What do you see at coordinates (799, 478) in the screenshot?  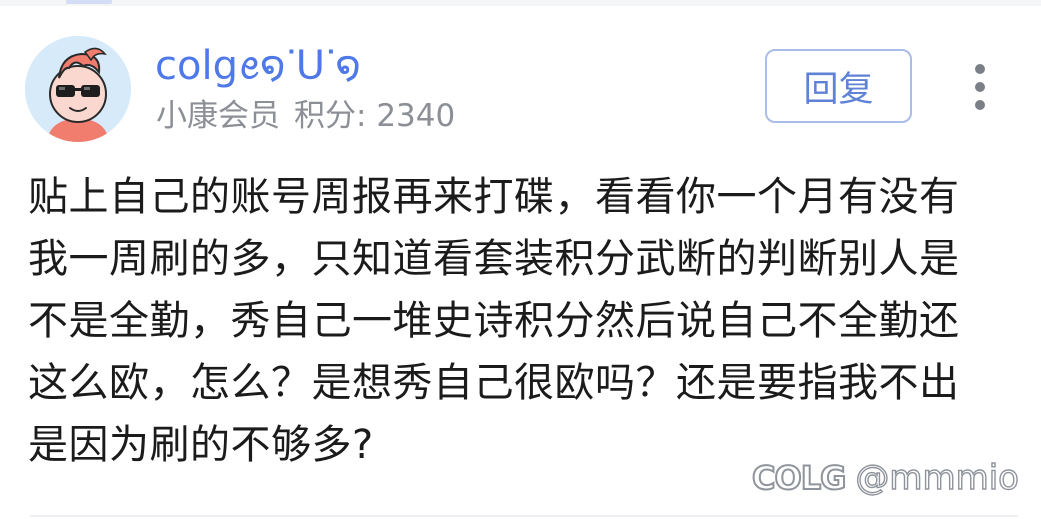 I see `watermark-logo: COLG` at bounding box center [799, 478].